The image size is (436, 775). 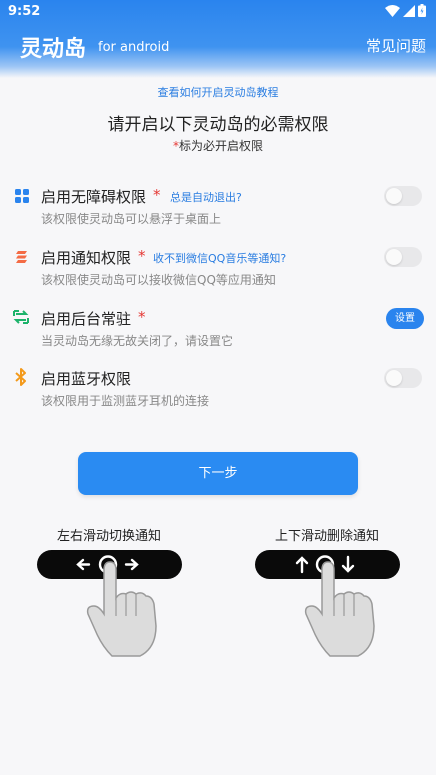 What do you see at coordinates (396, 45) in the screenshot?
I see `faq-button: 常见问题` at bounding box center [396, 45].